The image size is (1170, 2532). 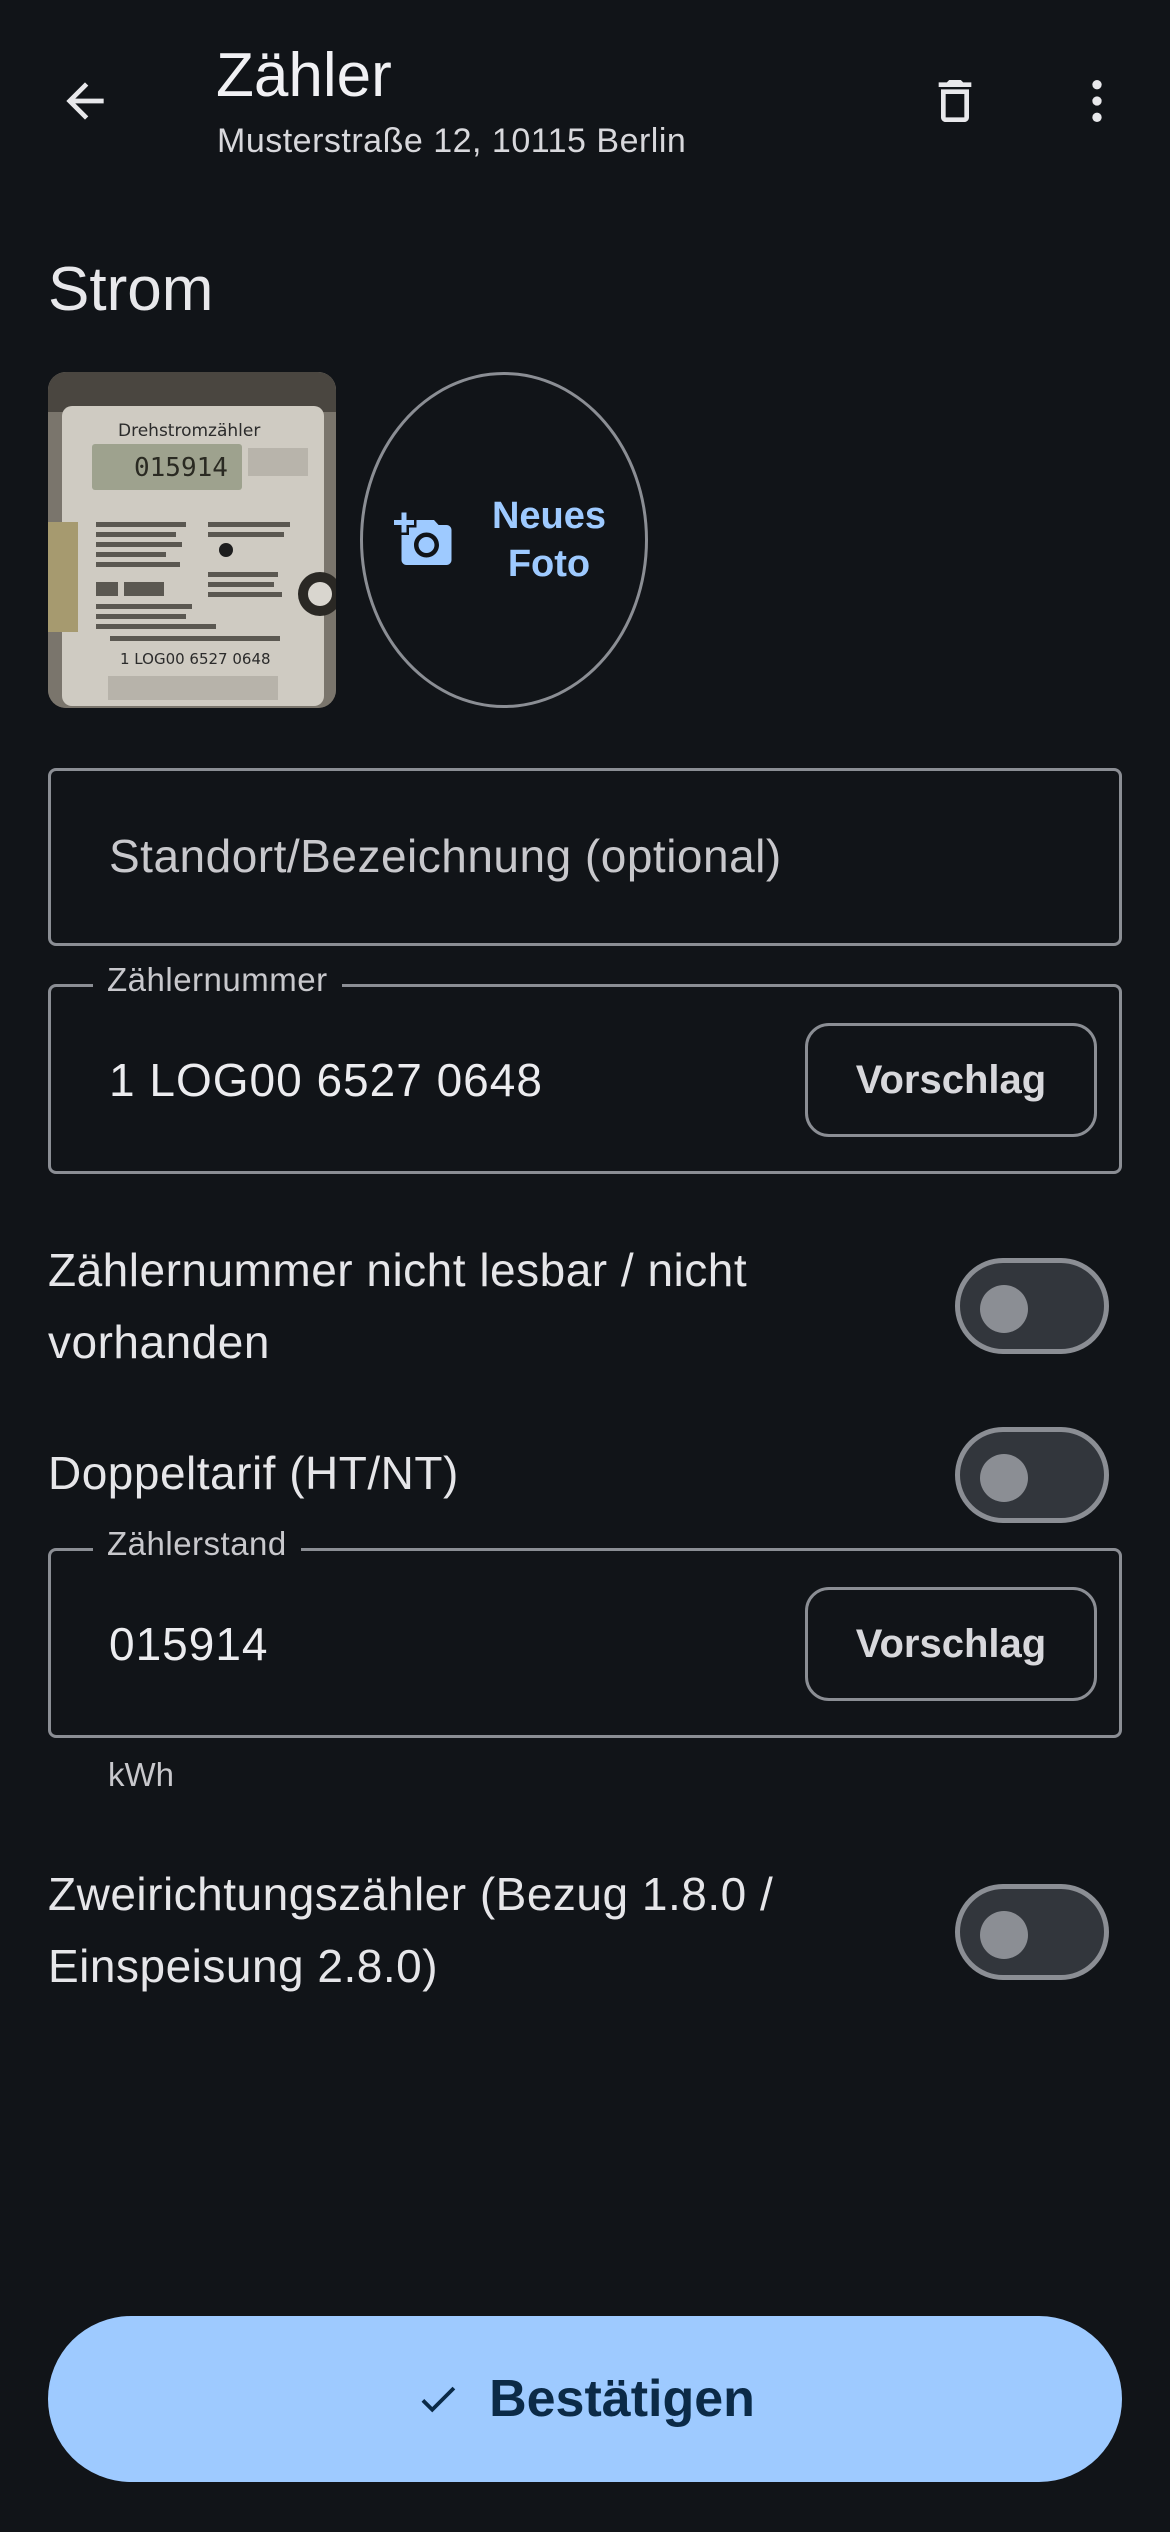 What do you see at coordinates (1032, 1306) in the screenshot?
I see `unreadable-switch` at bounding box center [1032, 1306].